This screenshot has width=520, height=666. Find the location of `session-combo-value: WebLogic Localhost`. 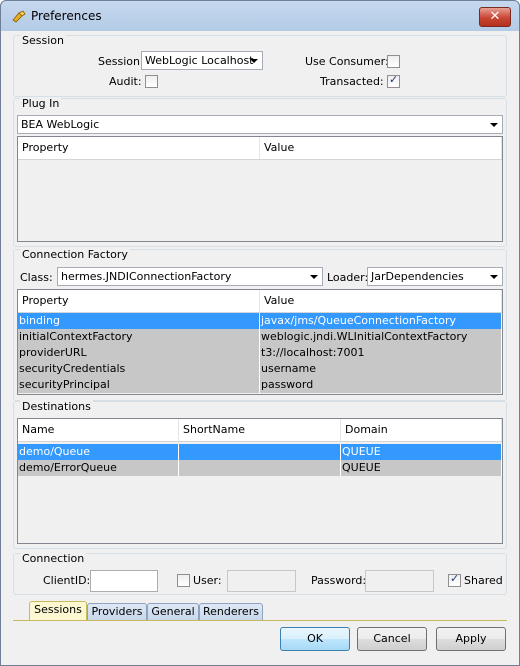

session-combo-value: WebLogic Localhost is located at coordinates (199, 60).